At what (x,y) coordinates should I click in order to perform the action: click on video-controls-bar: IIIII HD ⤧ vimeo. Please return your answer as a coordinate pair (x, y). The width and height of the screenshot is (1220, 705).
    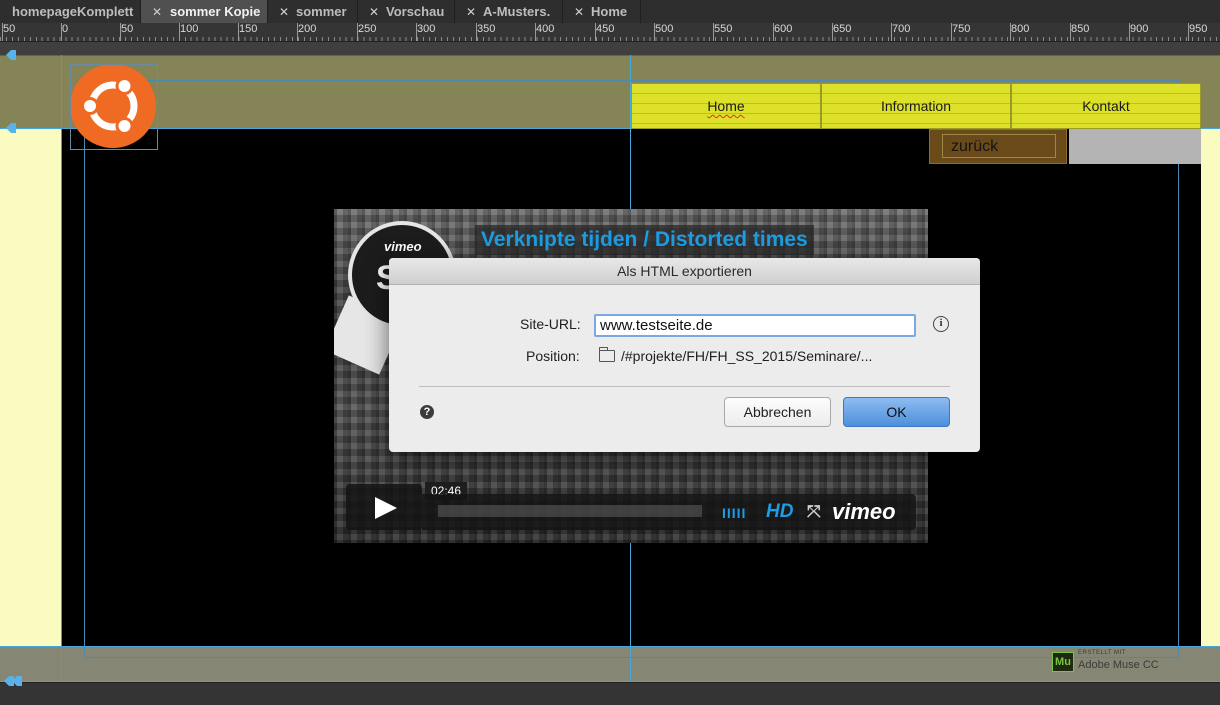
    Looking at the image, I should click on (669, 512).